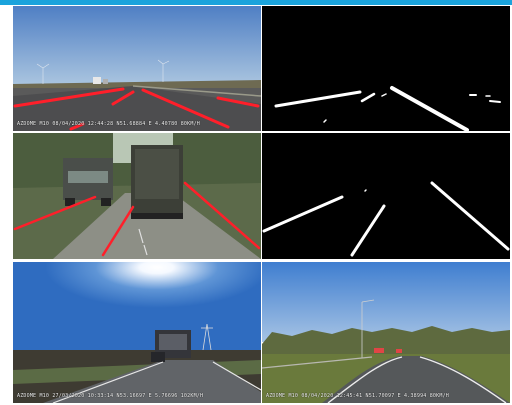  What do you see at coordinates (256, 2) in the screenshot?
I see `accent-bar` at bounding box center [256, 2].